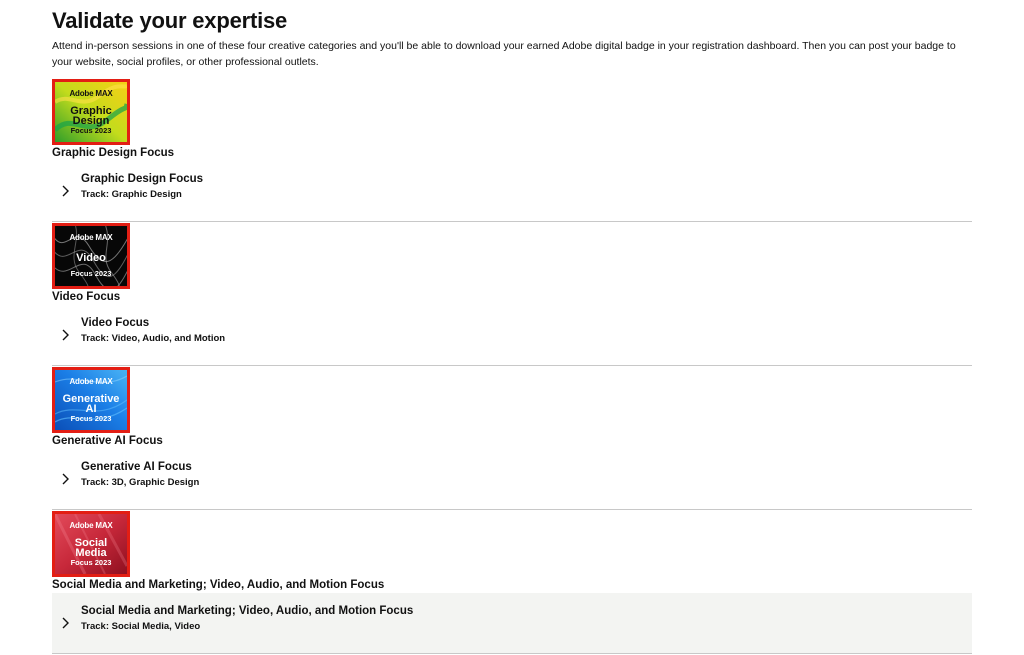 Image resolution: width=1024 pixels, height=655 pixels. What do you see at coordinates (140, 482) in the screenshot?
I see `accordion-item-track: Track: 3D, Graphic Design` at bounding box center [140, 482].